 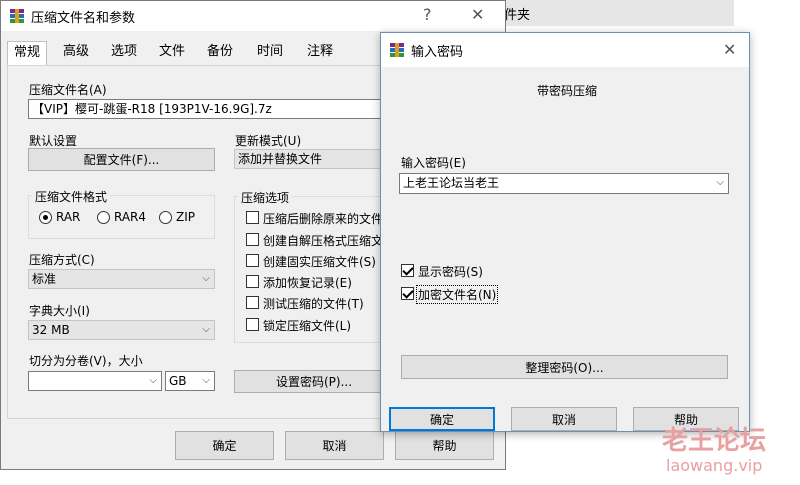 I want to click on password-ok-button: 确定, so click(x=442, y=419).